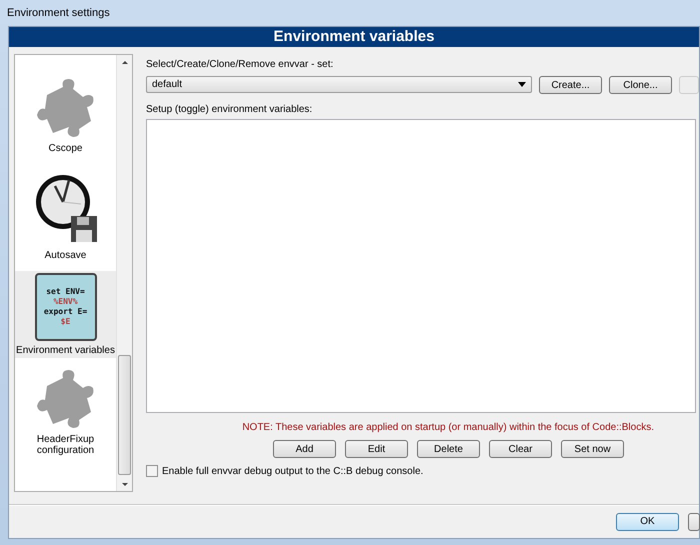 The image size is (700, 545). I want to click on script-text: $E, so click(65, 322).